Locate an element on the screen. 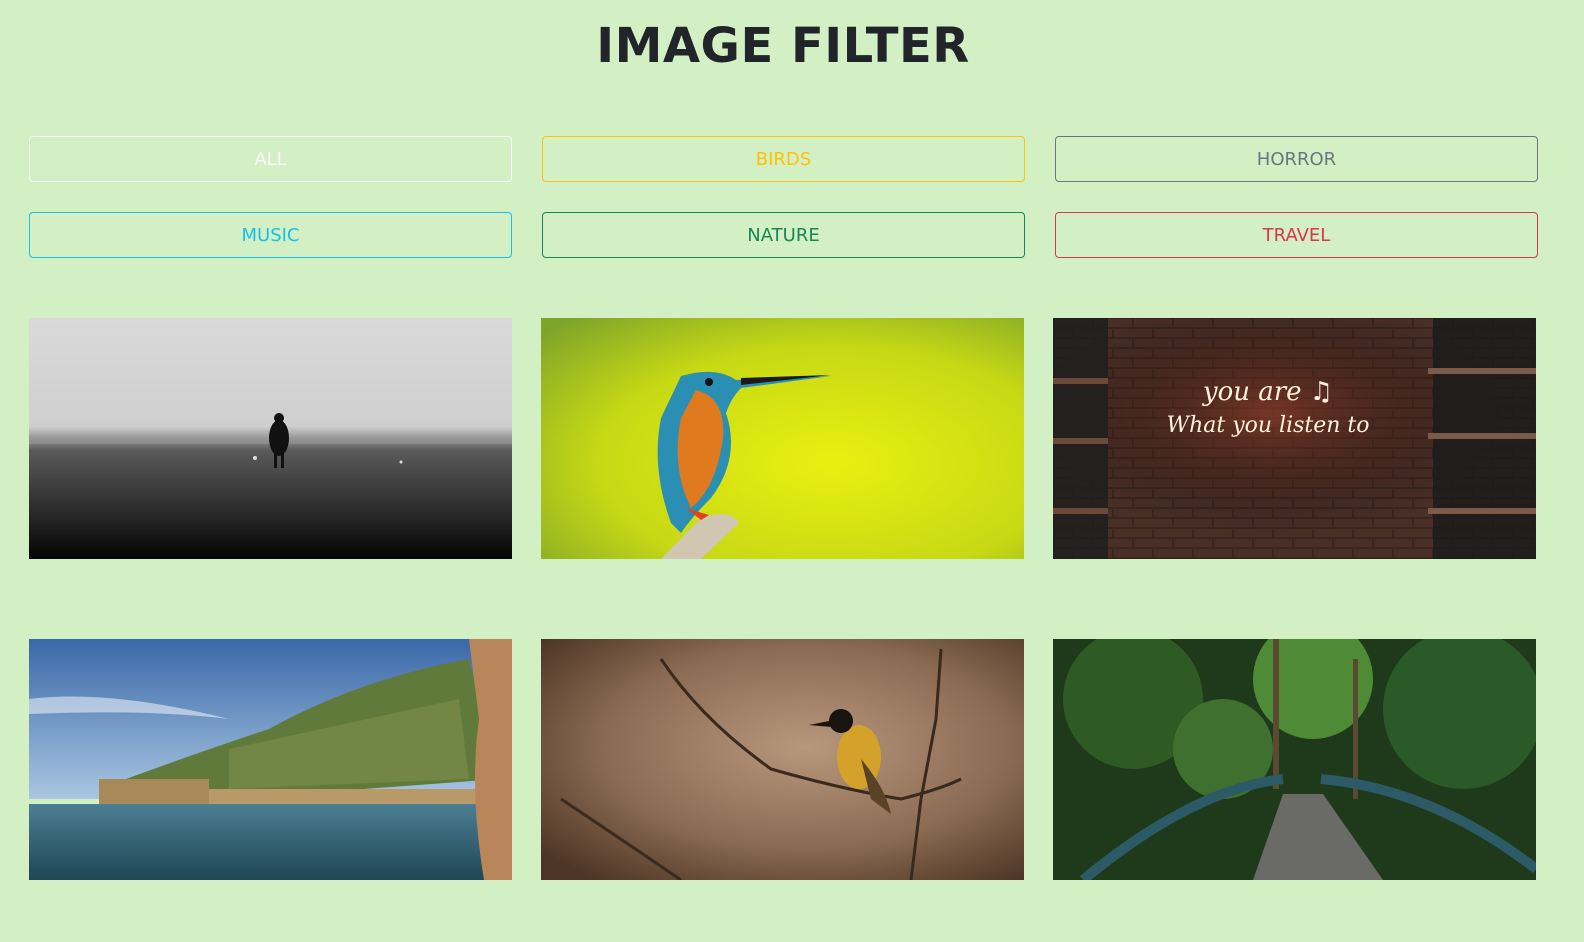  filter-birds-button: BIRDS is located at coordinates (783, 159).